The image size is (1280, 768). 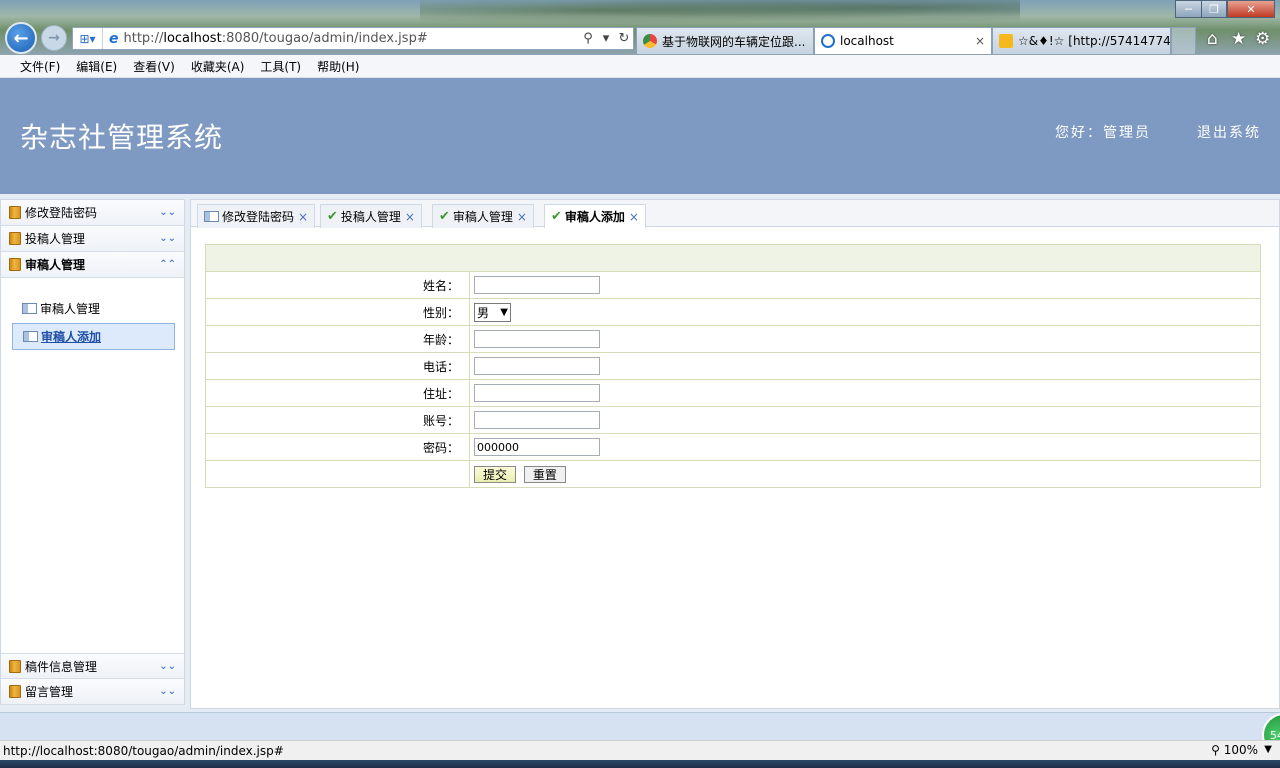 I want to click on tab-submitter-manage: ✔ 投稿人管理 ×, so click(x=371, y=216).